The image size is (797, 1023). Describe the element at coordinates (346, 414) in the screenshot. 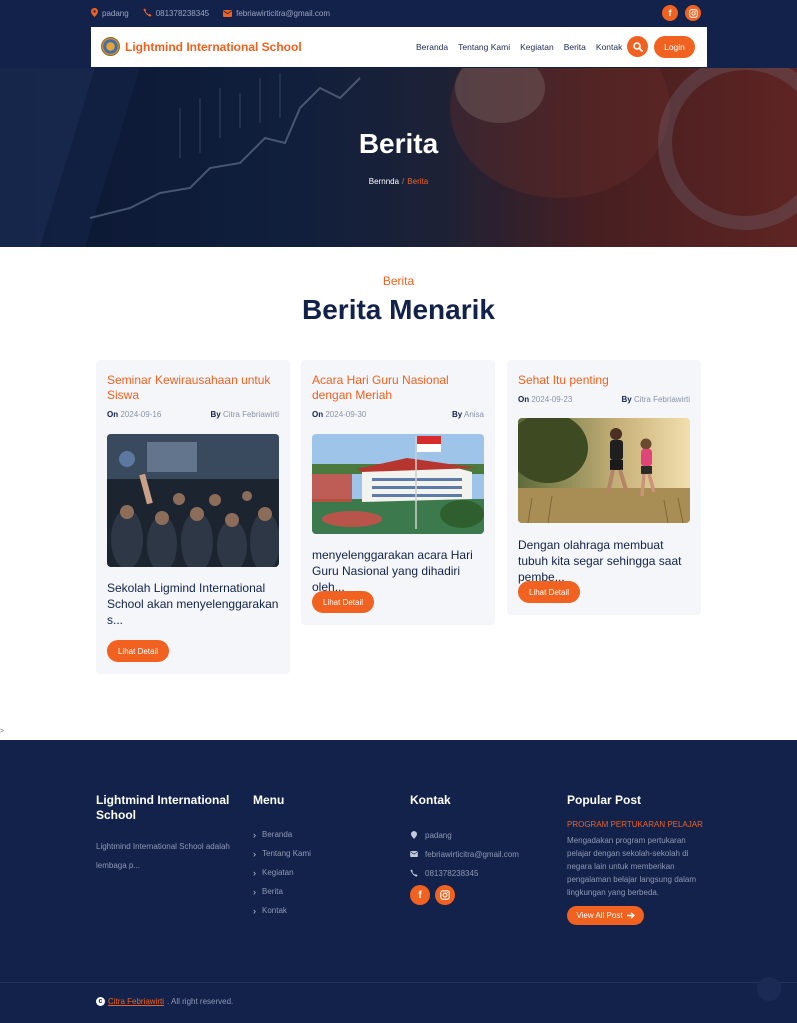

I see `news-date: 2024-09-30` at that location.